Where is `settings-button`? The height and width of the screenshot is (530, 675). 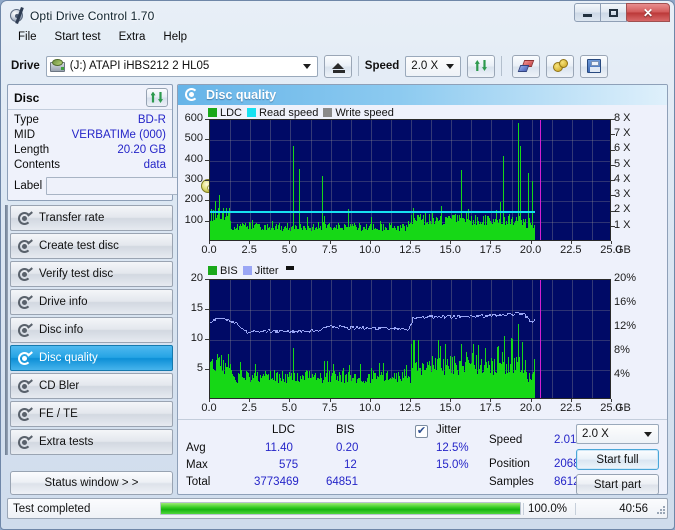 settings-button is located at coordinates (560, 66).